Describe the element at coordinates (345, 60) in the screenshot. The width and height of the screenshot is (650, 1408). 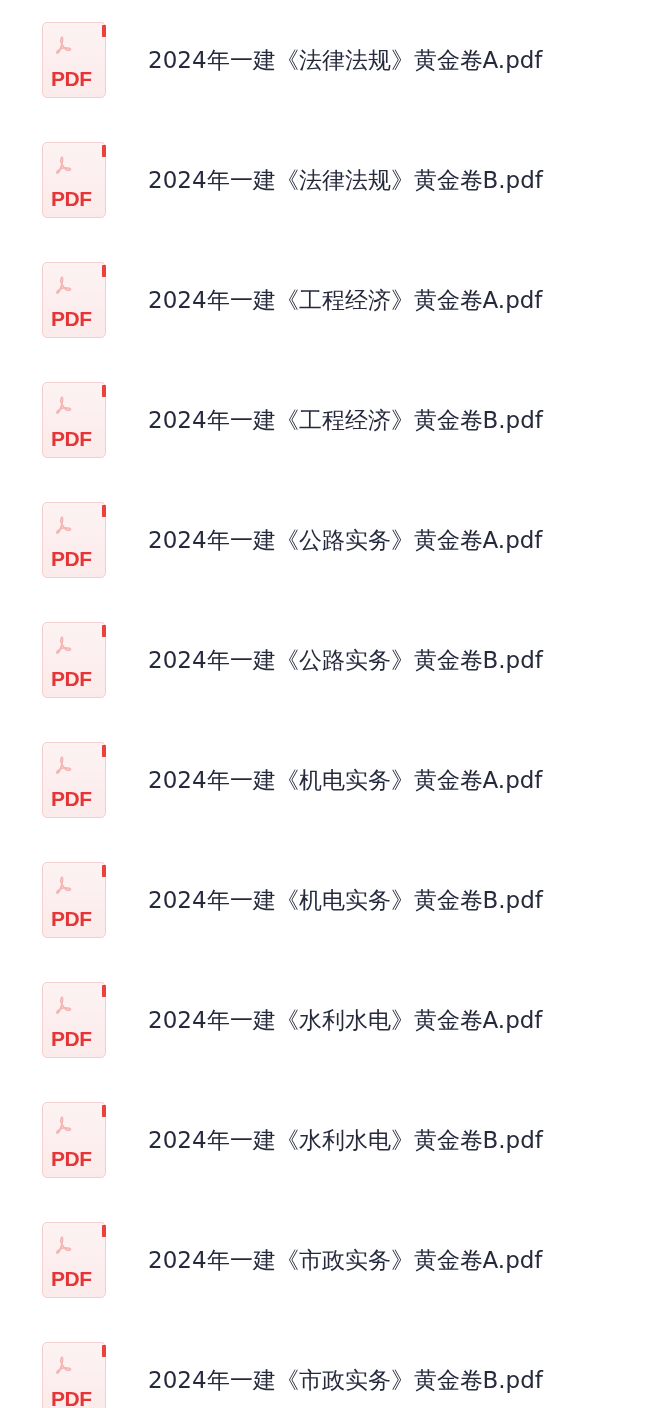
I see `file-name: 2024年一建《法律法规》黄金卷A.pdf` at that location.